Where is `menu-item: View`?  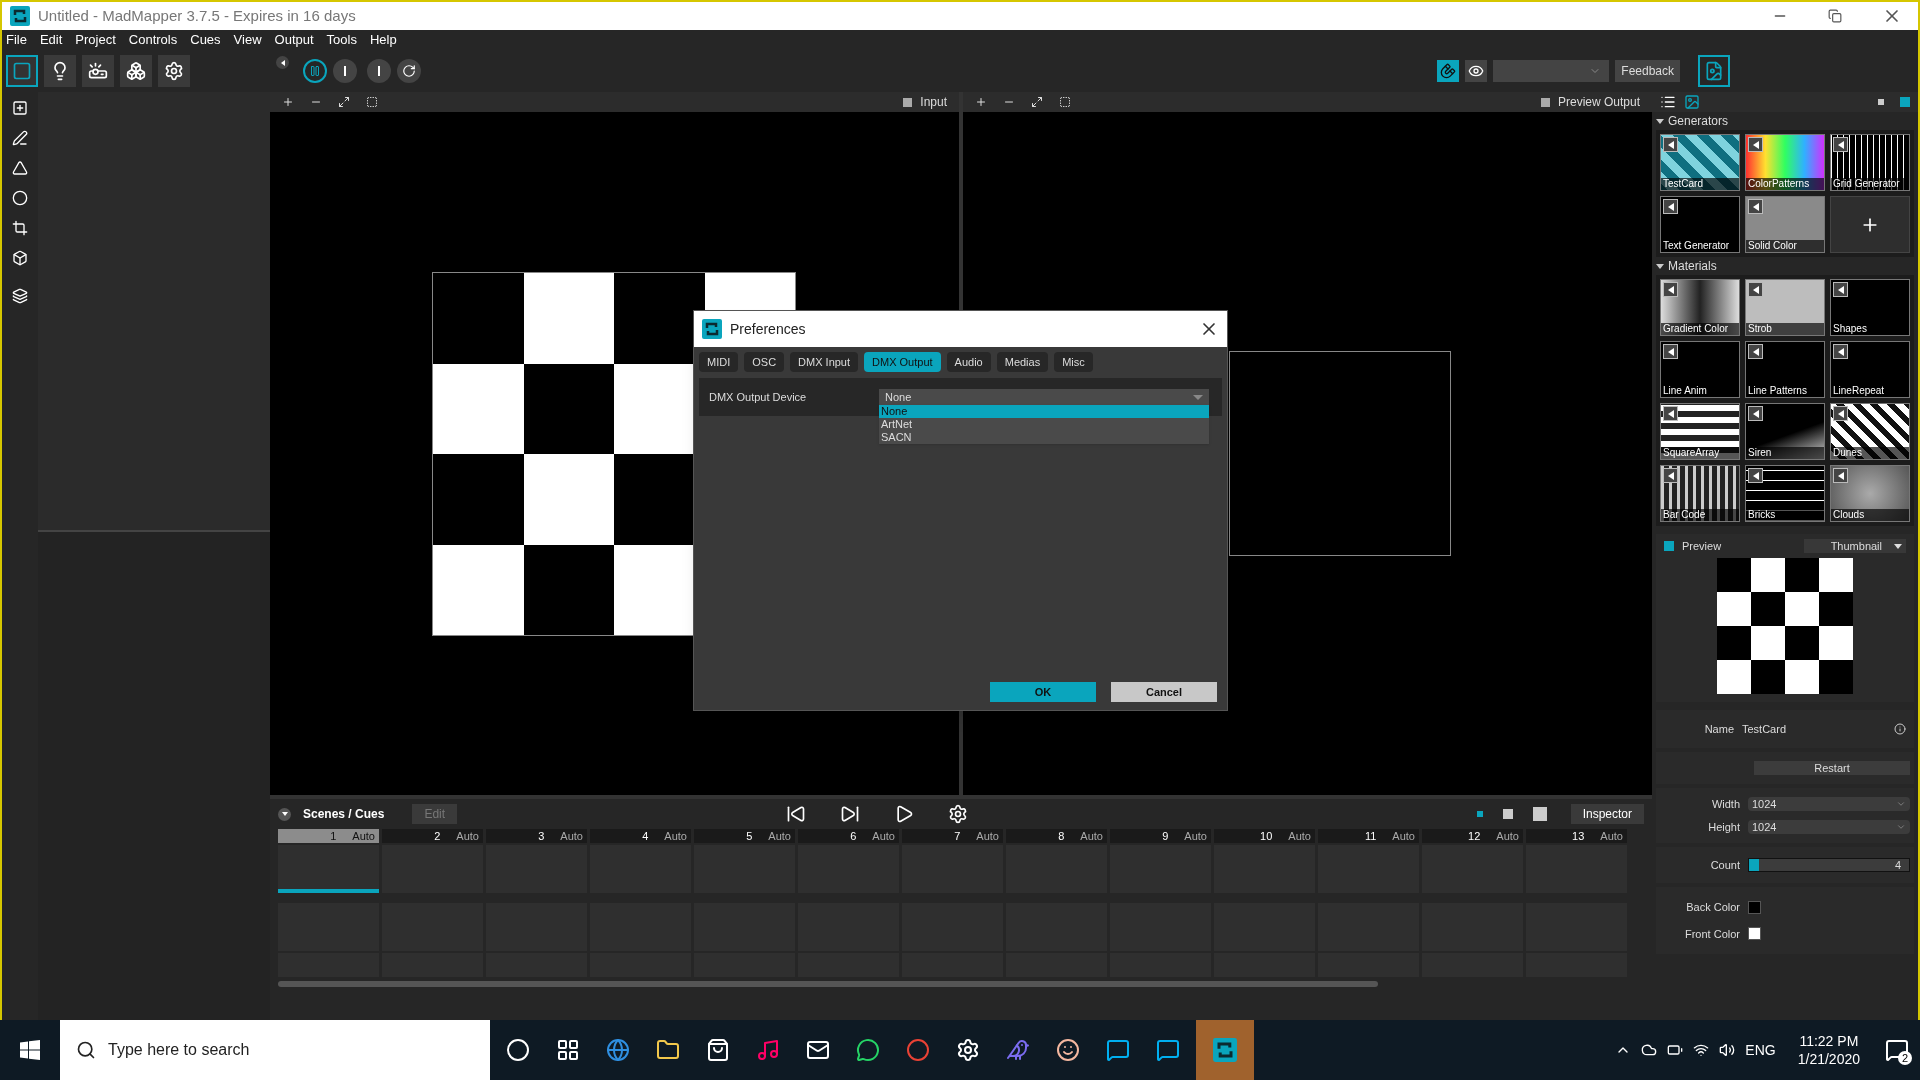 menu-item: View is located at coordinates (247, 40).